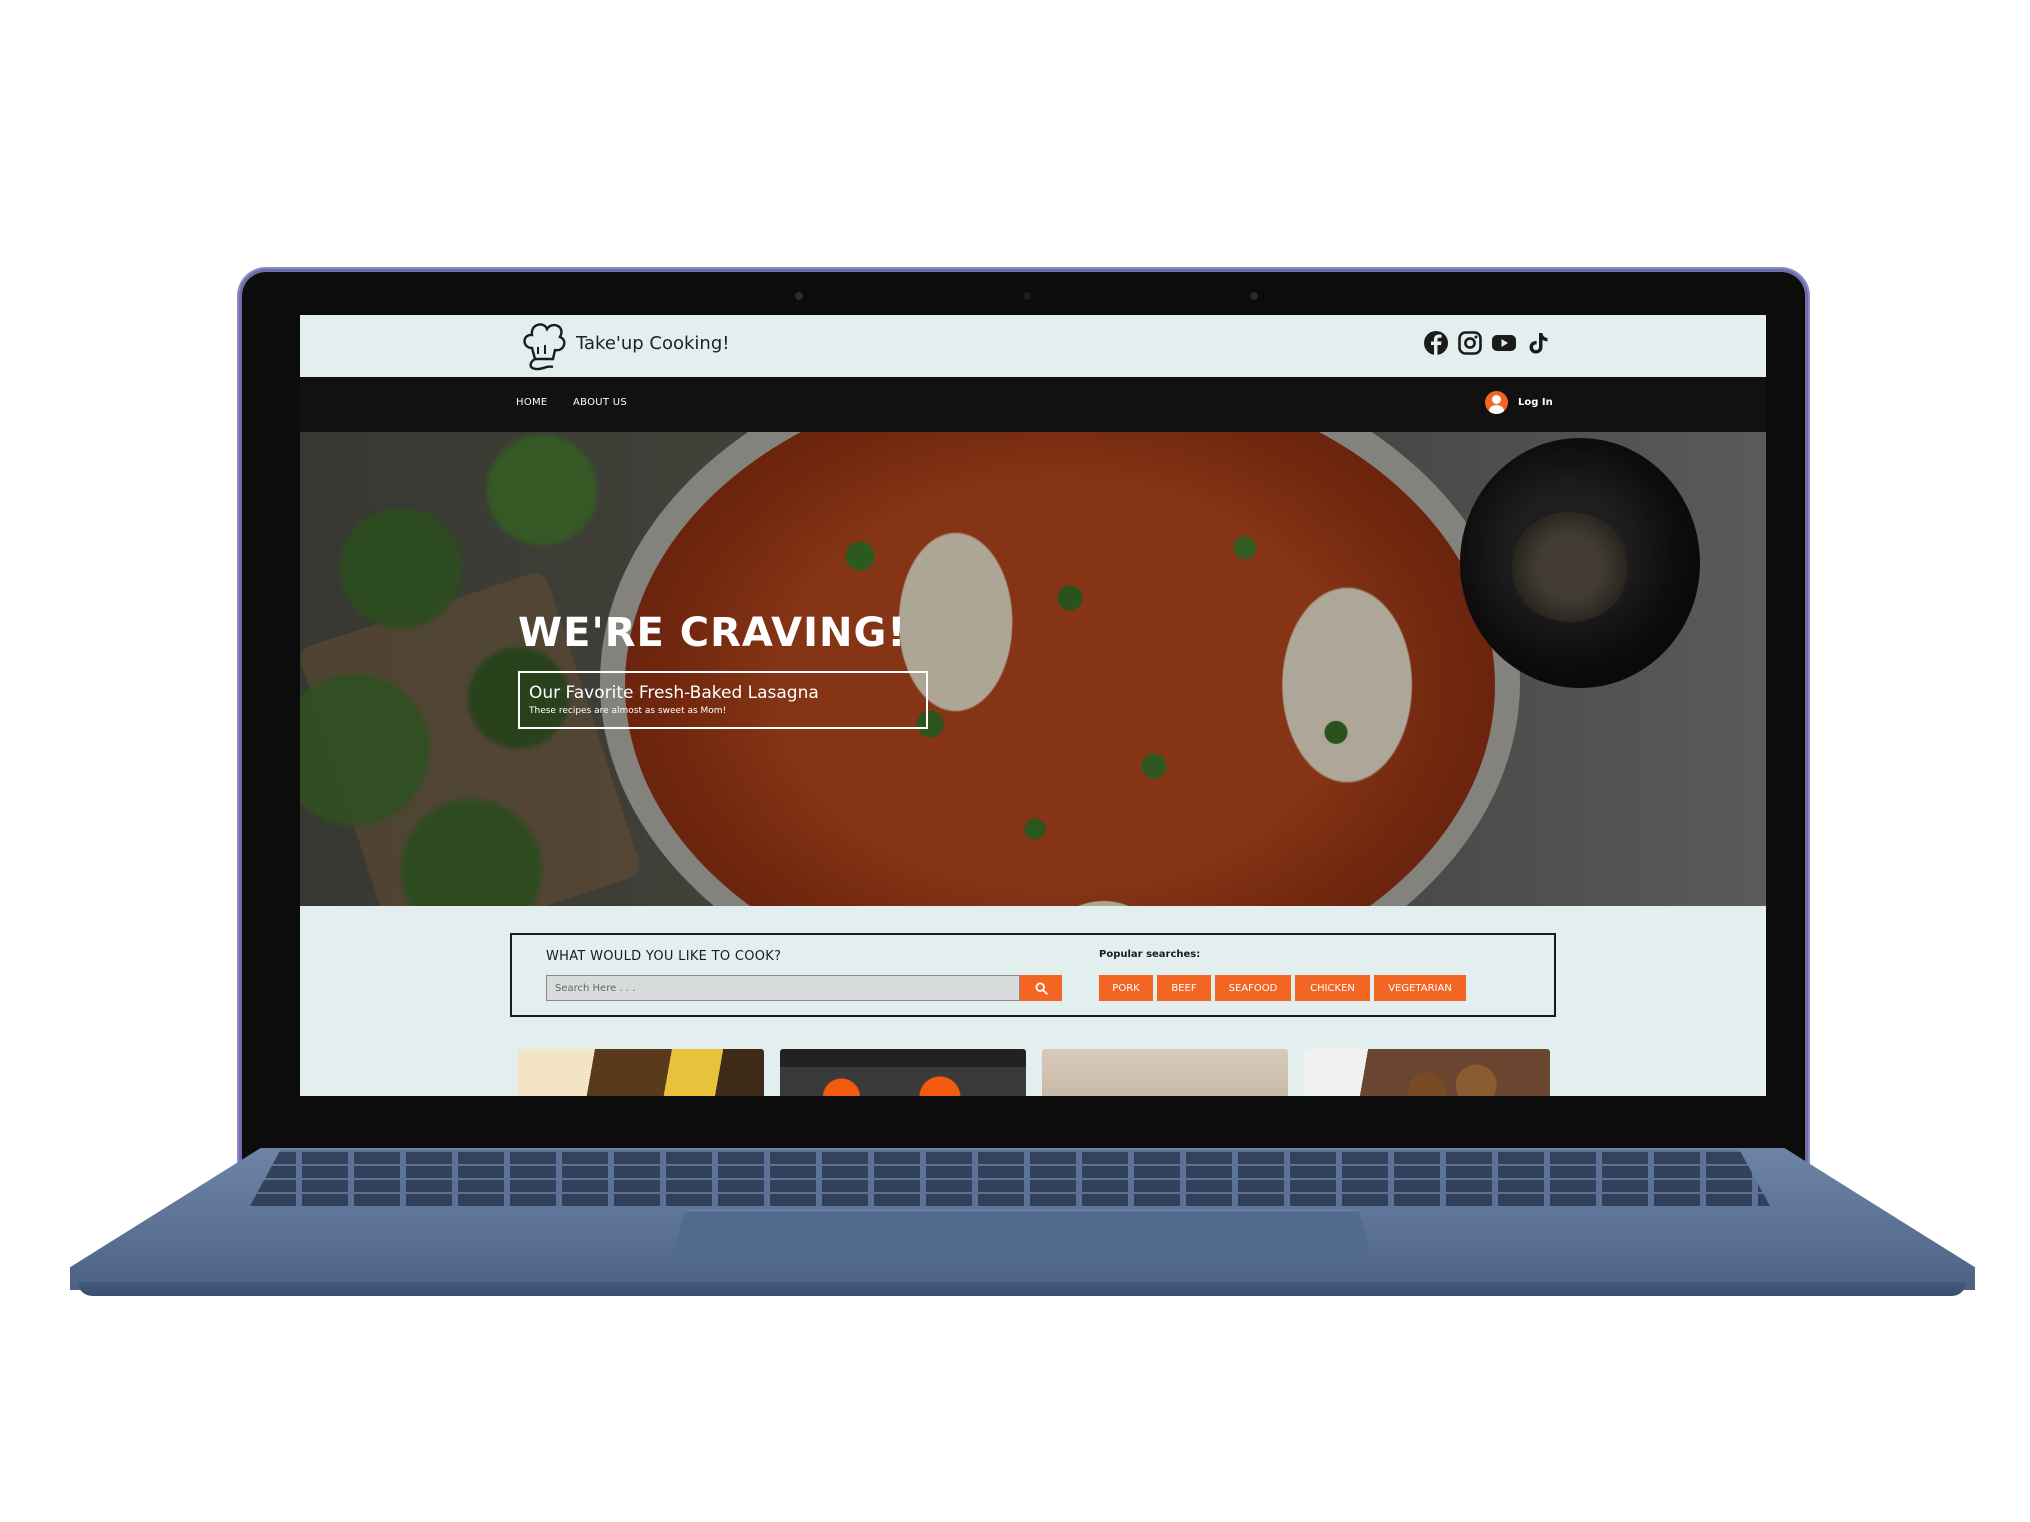 The image size is (2030, 1522). What do you see at coordinates (1027, 296) in the screenshot?
I see `camera-dot` at bounding box center [1027, 296].